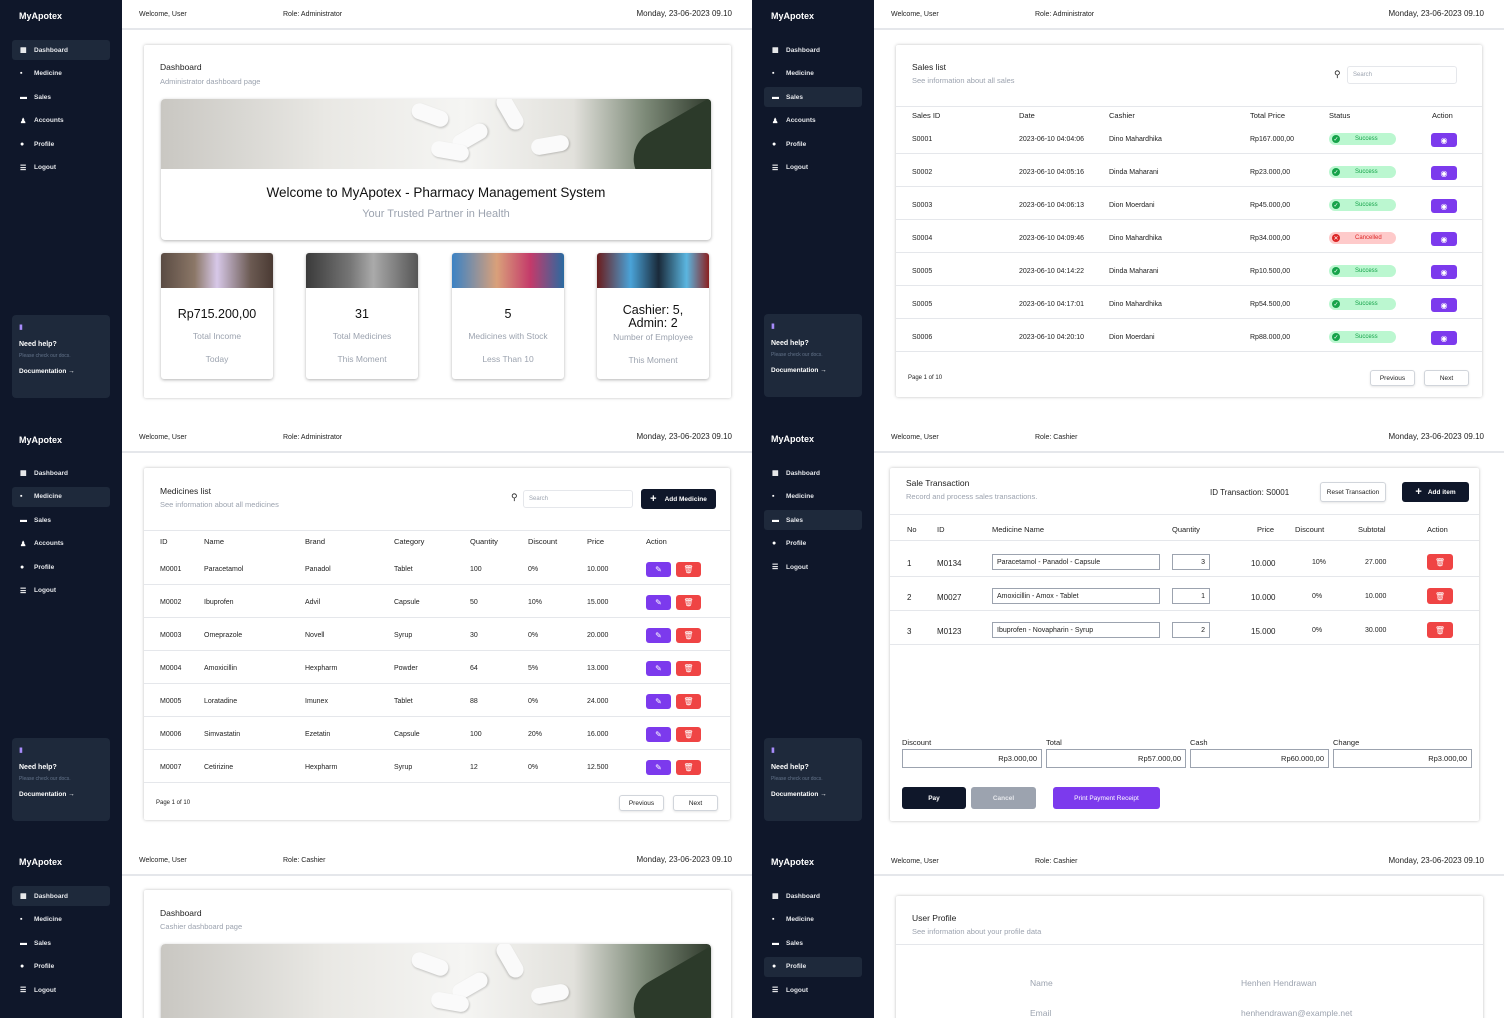 This screenshot has height=1018, width=1504. Describe the element at coordinates (797, 990) in the screenshot. I see `sidebar-item-label: Logout` at that location.